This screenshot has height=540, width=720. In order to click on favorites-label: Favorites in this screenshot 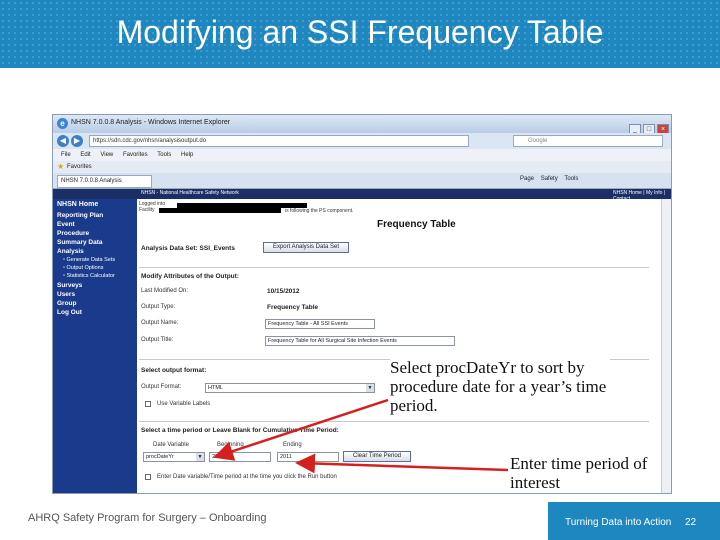, I will do `click(79, 167)`.